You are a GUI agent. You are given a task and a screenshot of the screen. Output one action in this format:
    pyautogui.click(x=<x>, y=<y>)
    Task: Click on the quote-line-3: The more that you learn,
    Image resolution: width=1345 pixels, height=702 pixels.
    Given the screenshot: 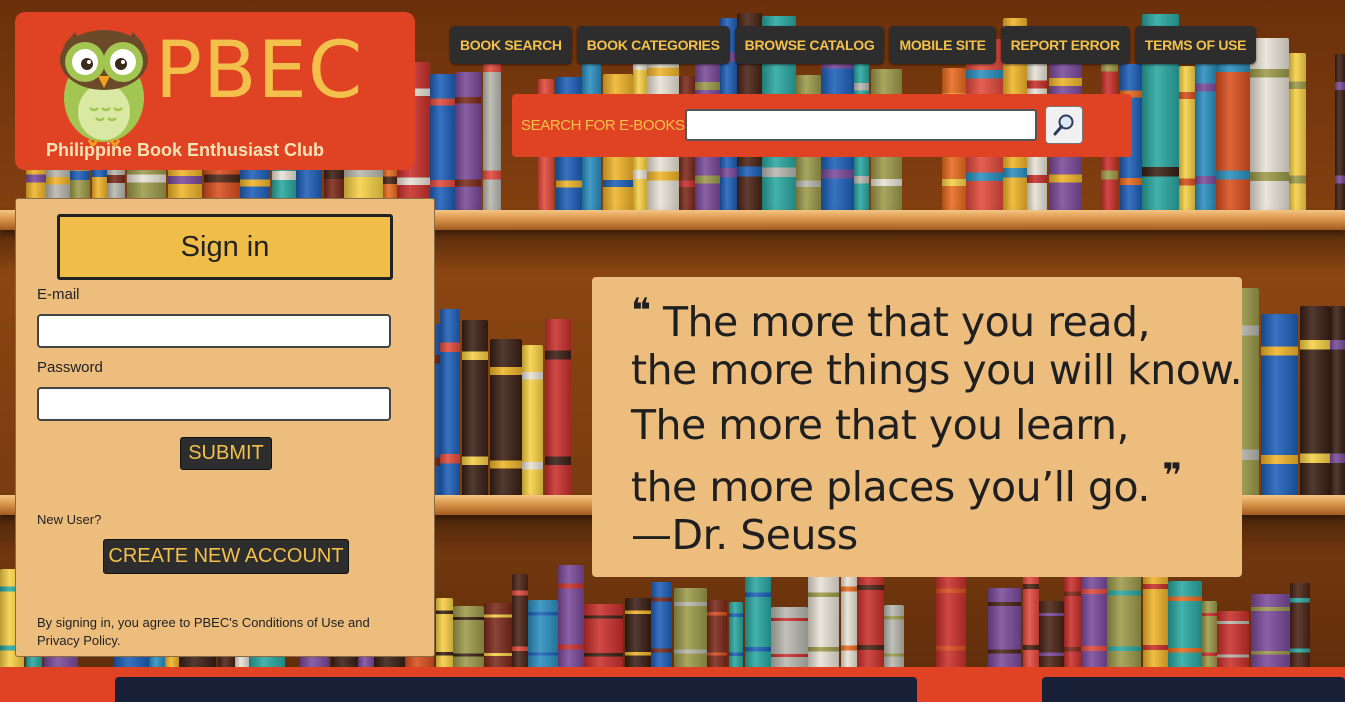 What is the action you would take?
    pyautogui.click(x=880, y=425)
    